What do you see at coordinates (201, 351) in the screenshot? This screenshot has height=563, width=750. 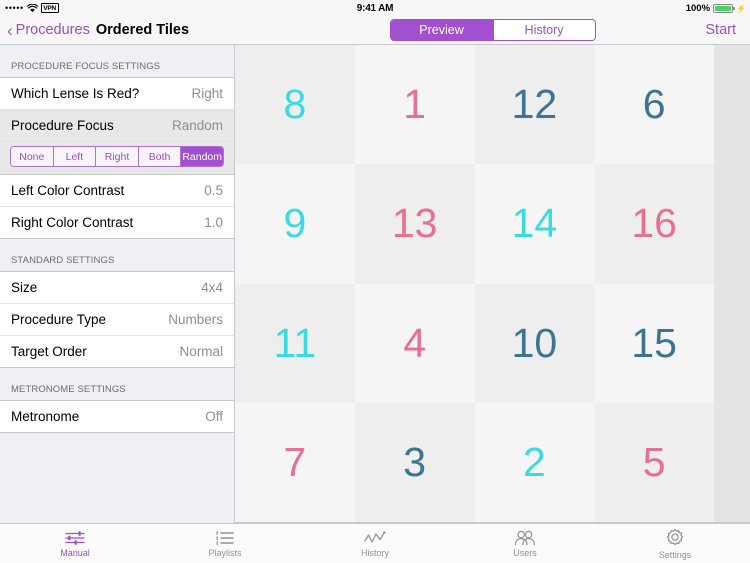 I see `row-value: Normal` at bounding box center [201, 351].